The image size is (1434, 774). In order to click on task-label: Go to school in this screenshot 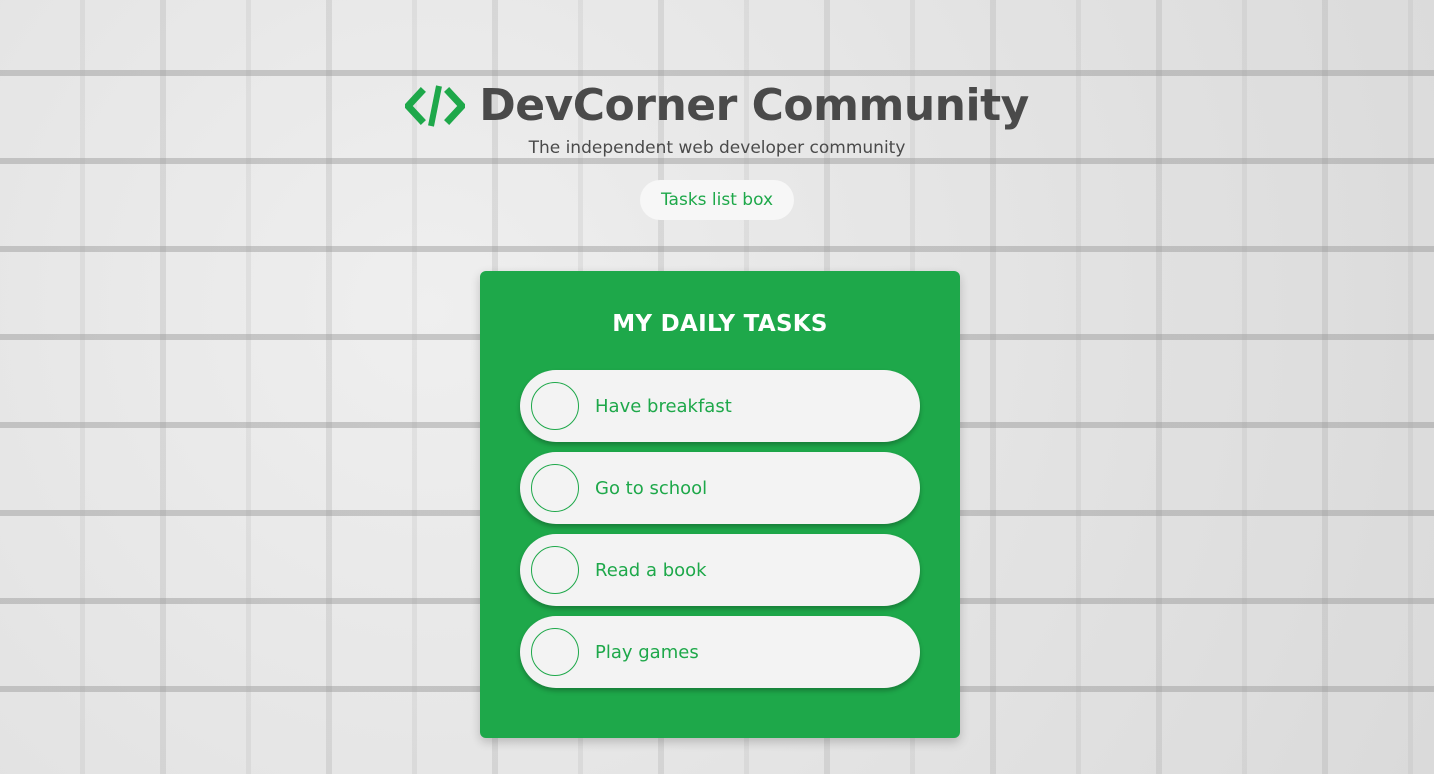, I will do `click(651, 488)`.